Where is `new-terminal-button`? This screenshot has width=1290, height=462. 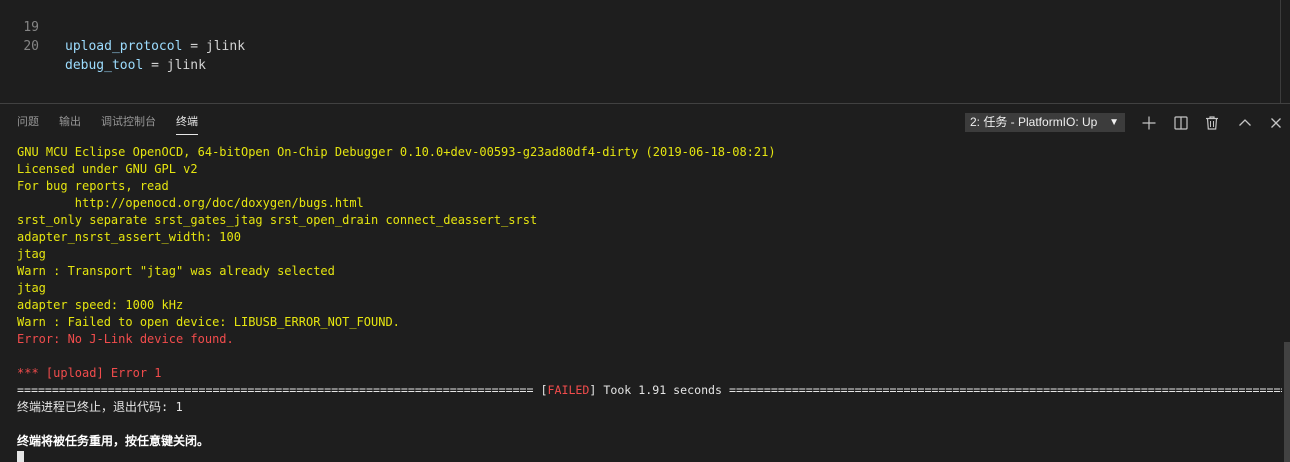 new-terminal-button is located at coordinates (1149, 123).